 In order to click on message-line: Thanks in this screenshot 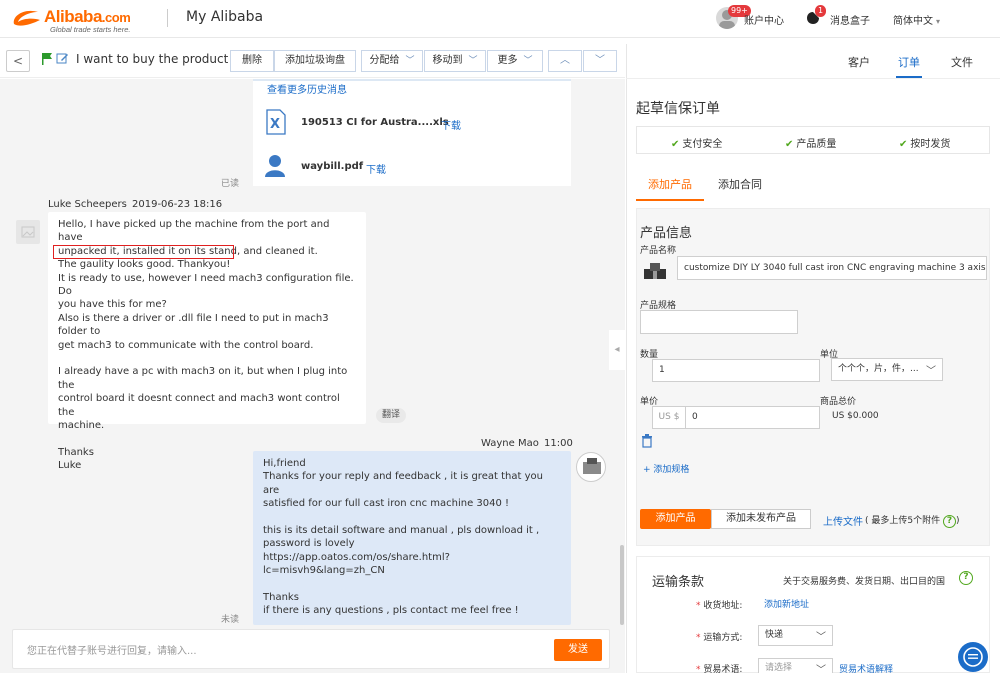, I will do `click(281, 598)`.